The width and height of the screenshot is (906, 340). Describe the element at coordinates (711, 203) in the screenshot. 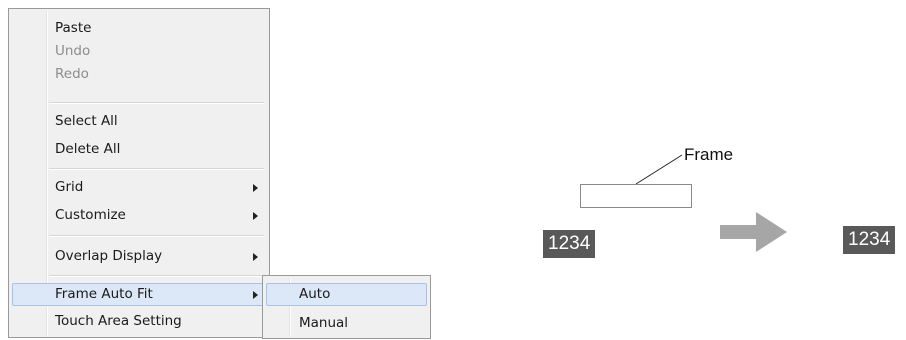

I see `illustration-graphics` at that location.